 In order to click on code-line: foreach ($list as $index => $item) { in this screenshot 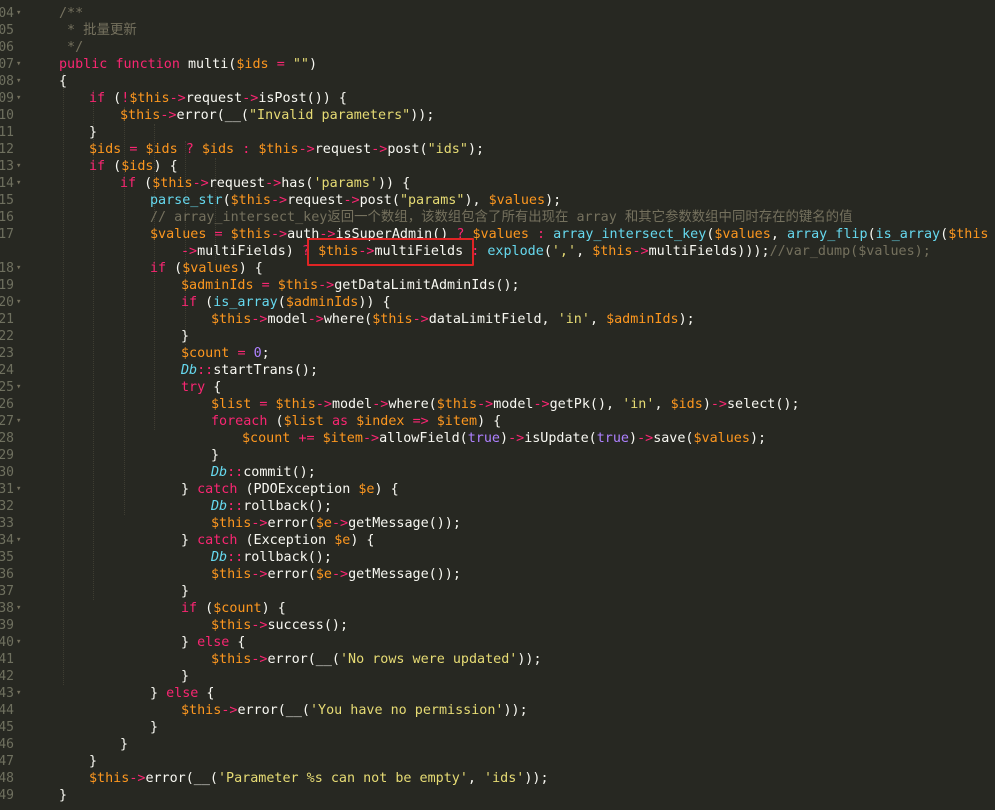, I will do `click(356, 421)`.